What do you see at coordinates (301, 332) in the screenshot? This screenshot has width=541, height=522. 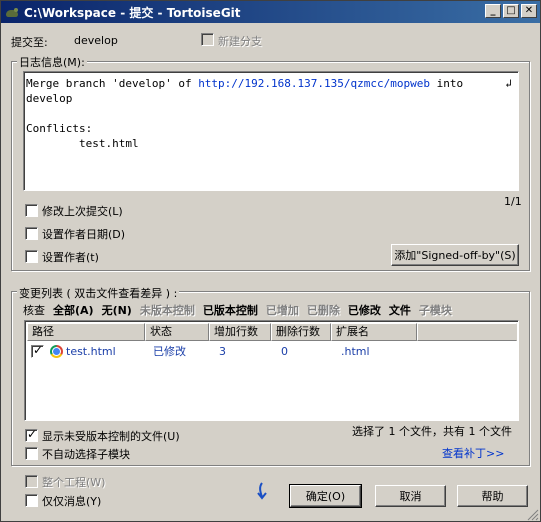 I see `column-deleted: 删除行数` at bounding box center [301, 332].